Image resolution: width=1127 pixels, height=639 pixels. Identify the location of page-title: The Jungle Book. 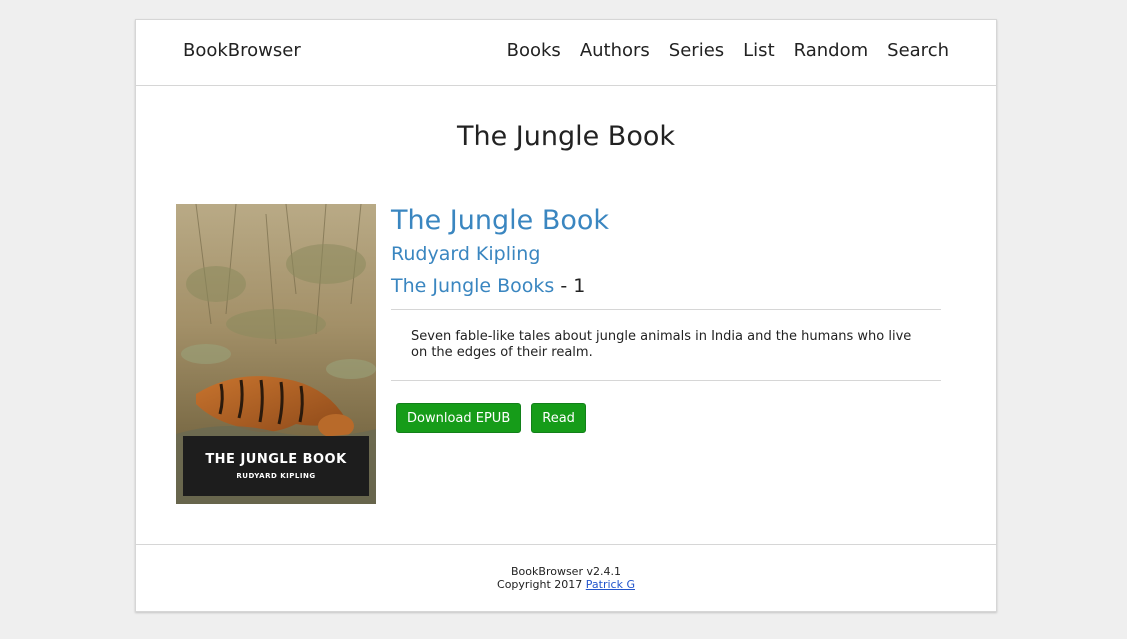
(566, 136).